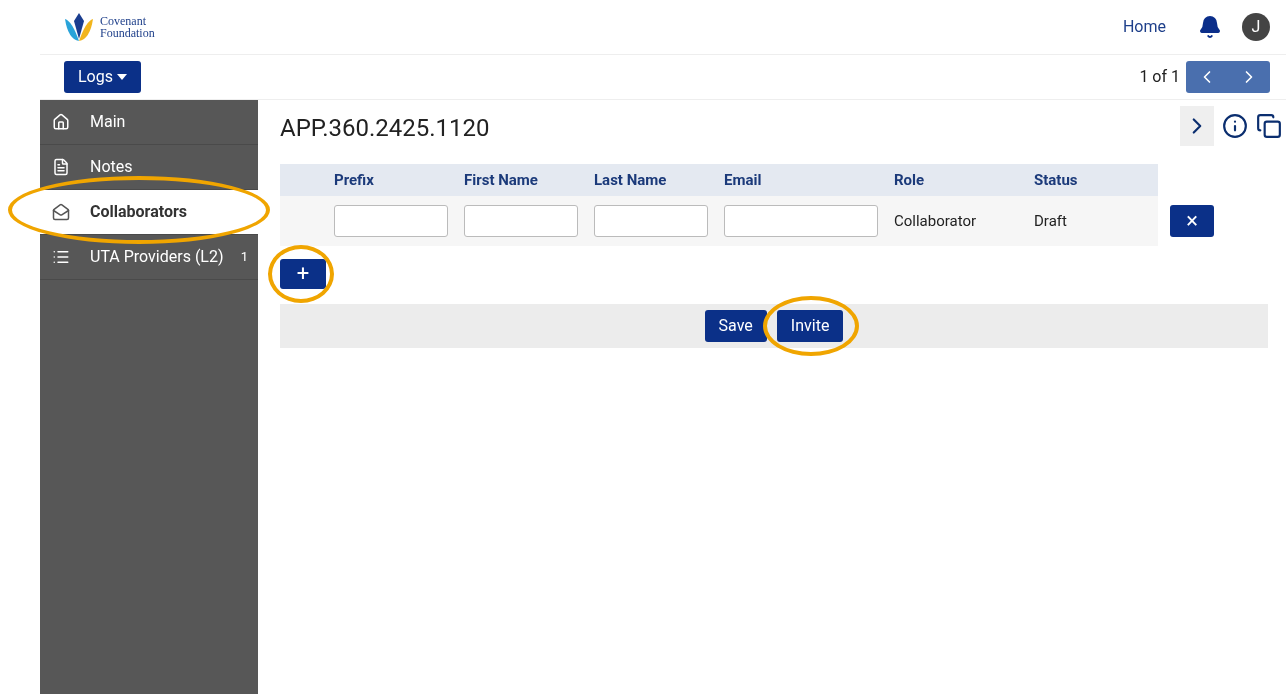 Image resolution: width=1286 pixels, height=694 pixels. What do you see at coordinates (1269, 126) in the screenshot?
I see `copy-icon` at bounding box center [1269, 126].